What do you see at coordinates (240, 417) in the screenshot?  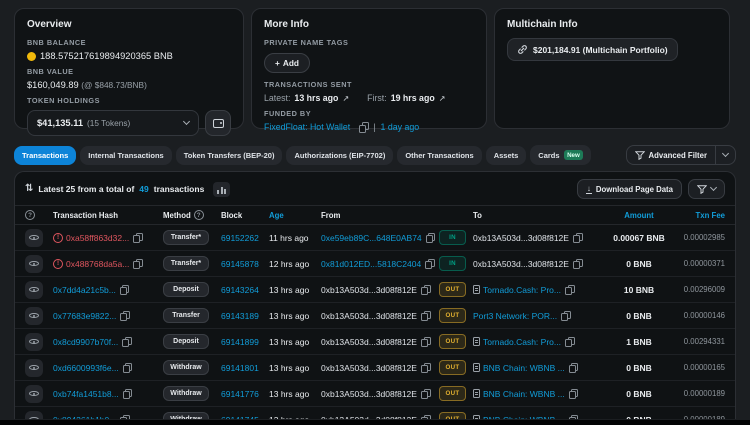 I see `block-link: 69141745` at bounding box center [240, 417].